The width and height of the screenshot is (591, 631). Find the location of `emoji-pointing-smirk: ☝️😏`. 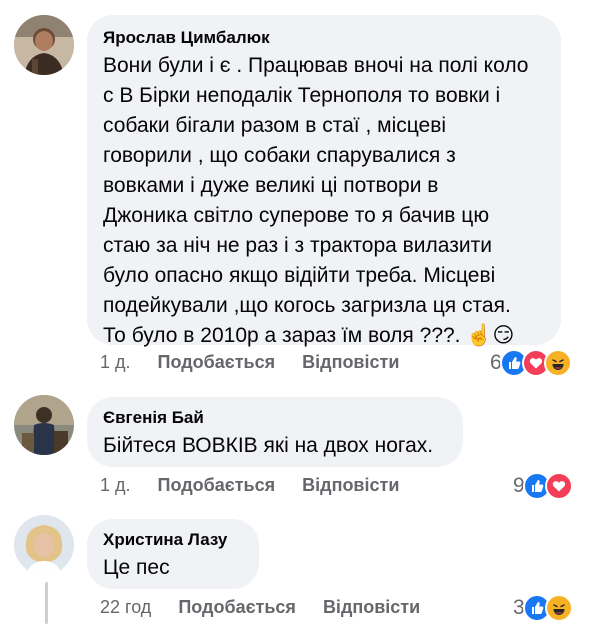

emoji-pointing-smirk: ☝️😏 is located at coordinates (490, 335).